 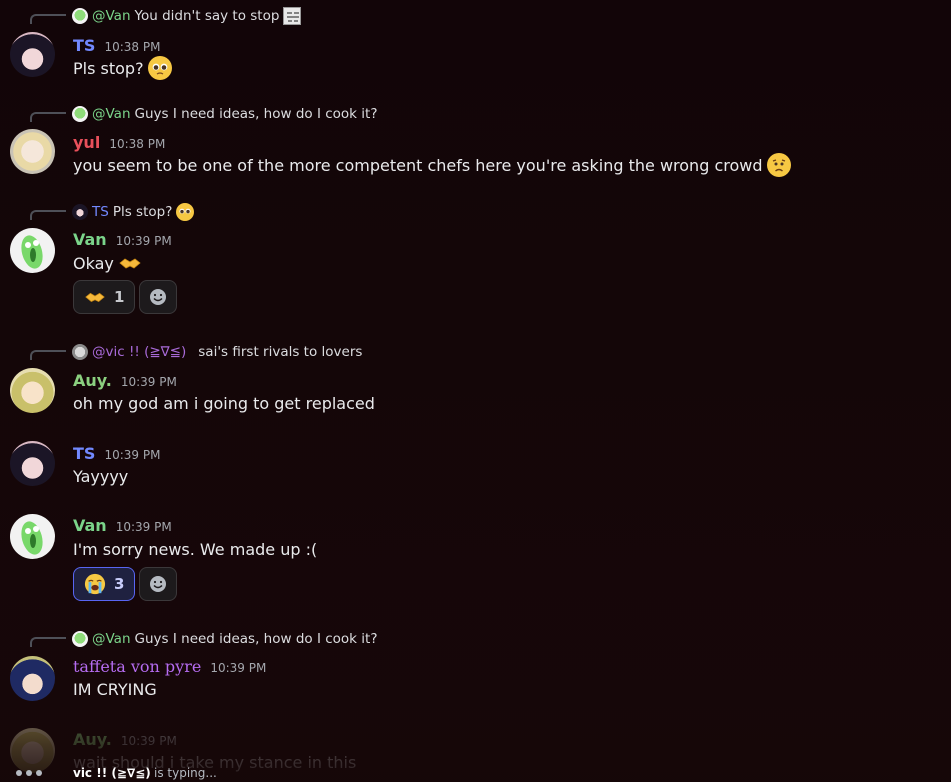 What do you see at coordinates (95, 584) in the screenshot?
I see `loudly-crying-face-emoji` at bounding box center [95, 584].